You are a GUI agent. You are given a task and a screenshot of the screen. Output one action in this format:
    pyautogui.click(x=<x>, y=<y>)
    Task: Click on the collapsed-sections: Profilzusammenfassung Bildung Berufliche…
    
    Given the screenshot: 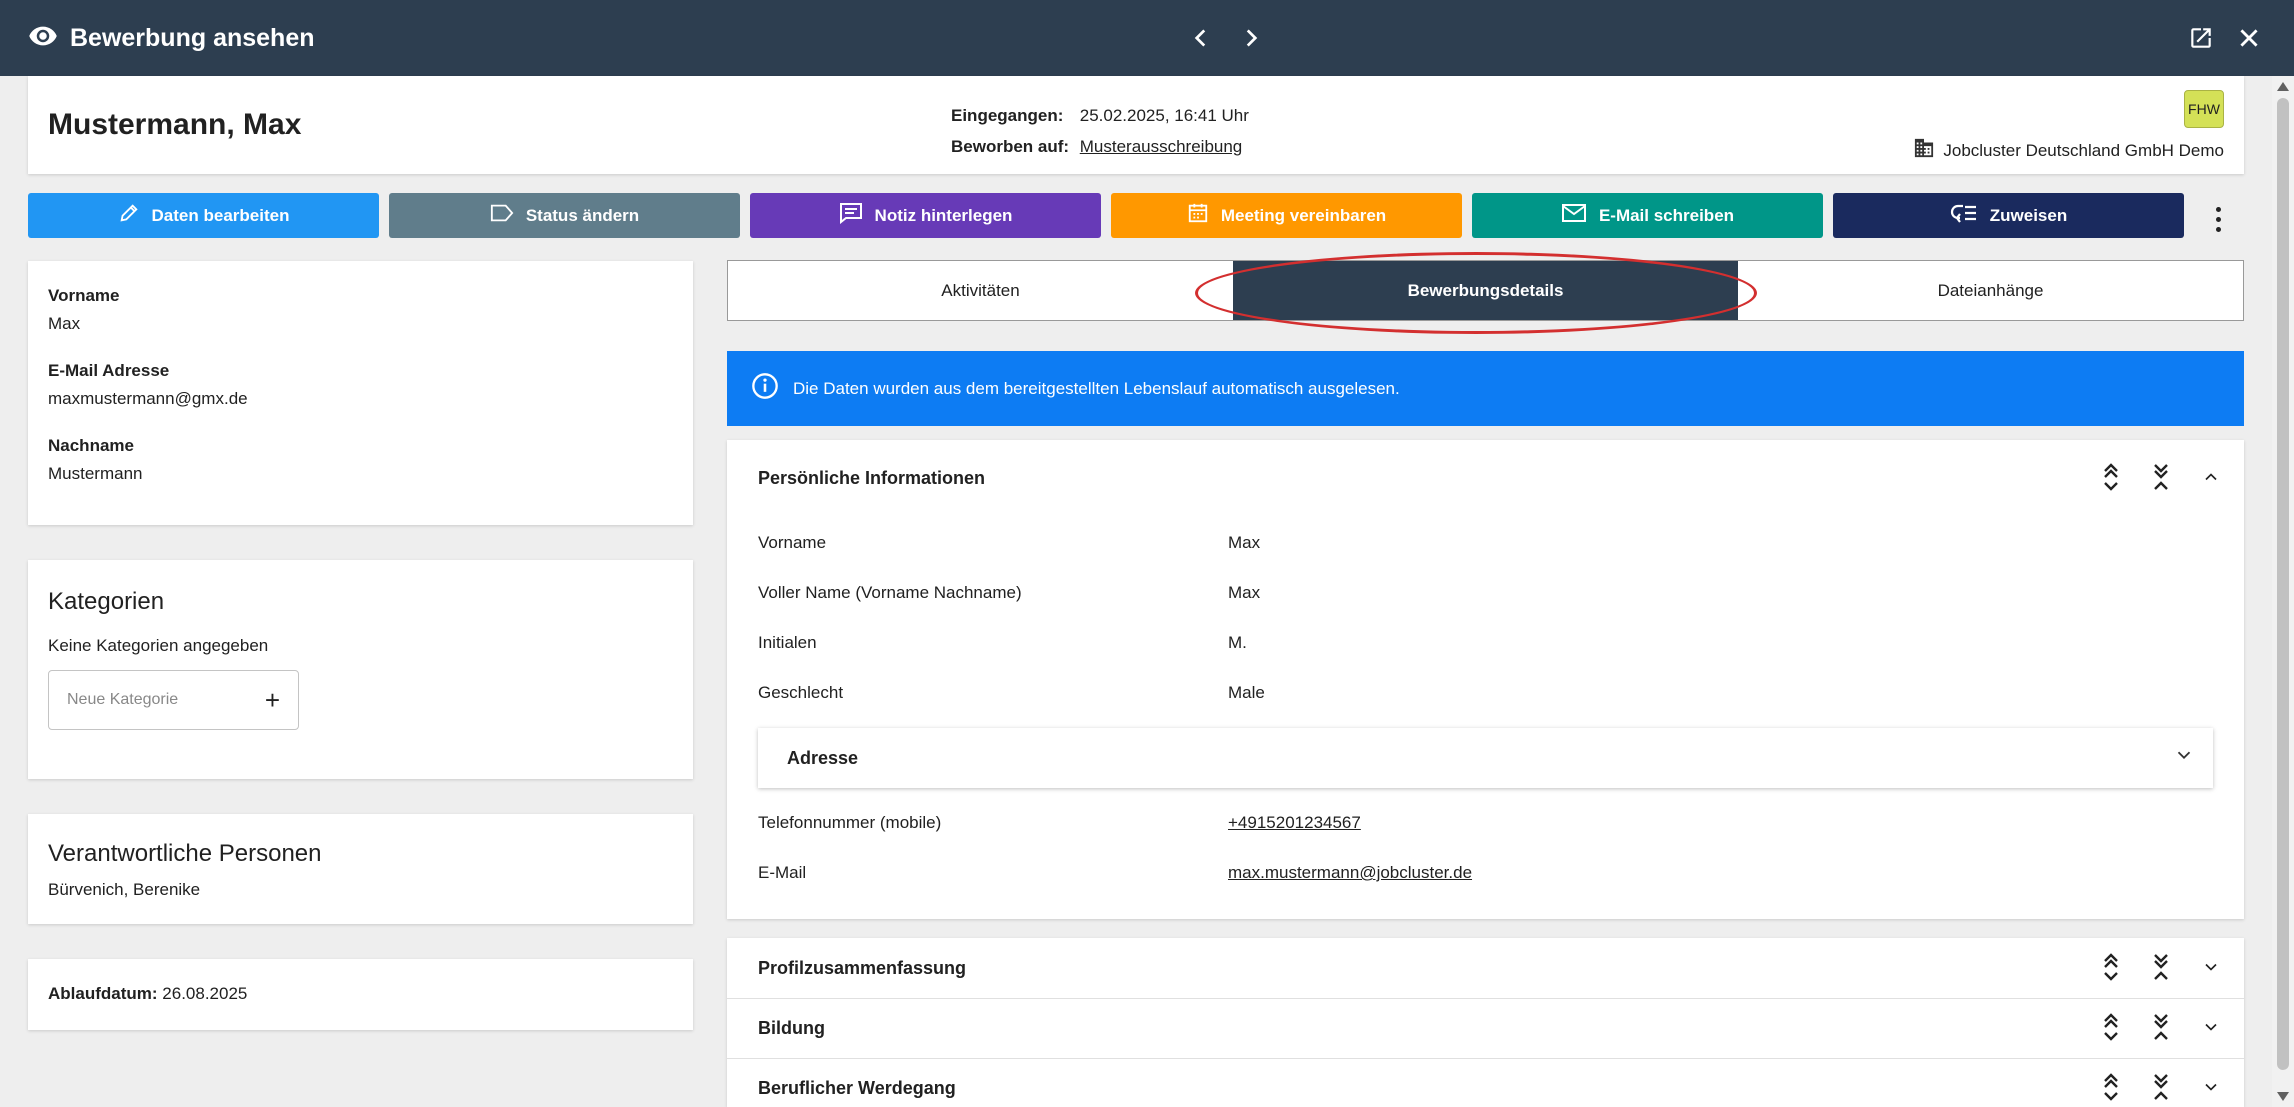 What is the action you would take?
    pyautogui.click(x=1485, y=1022)
    